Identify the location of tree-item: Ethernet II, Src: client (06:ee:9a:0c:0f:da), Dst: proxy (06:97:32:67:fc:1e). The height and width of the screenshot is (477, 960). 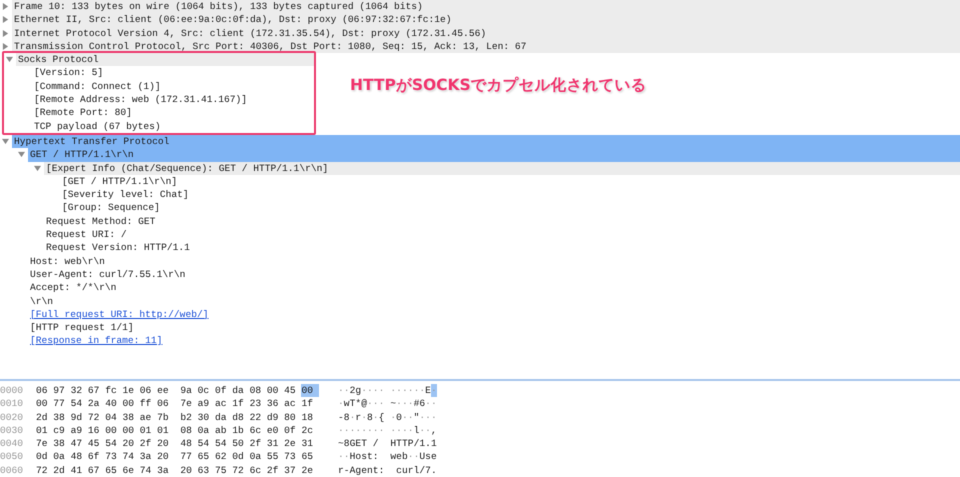
(486, 20).